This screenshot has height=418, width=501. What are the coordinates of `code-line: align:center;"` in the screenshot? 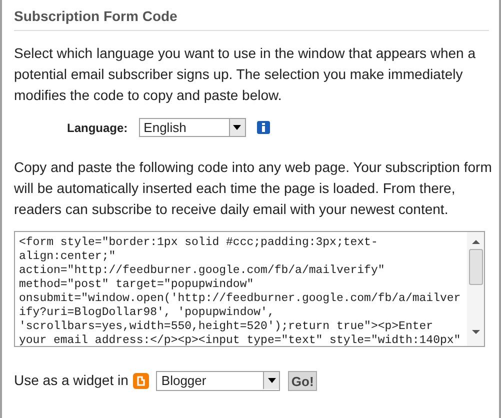 It's located at (67, 257).